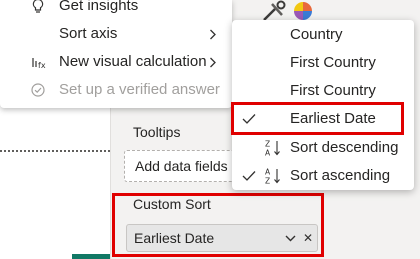 This screenshot has height=259, width=420. I want to click on sort-option-label: Country, so click(316, 34).